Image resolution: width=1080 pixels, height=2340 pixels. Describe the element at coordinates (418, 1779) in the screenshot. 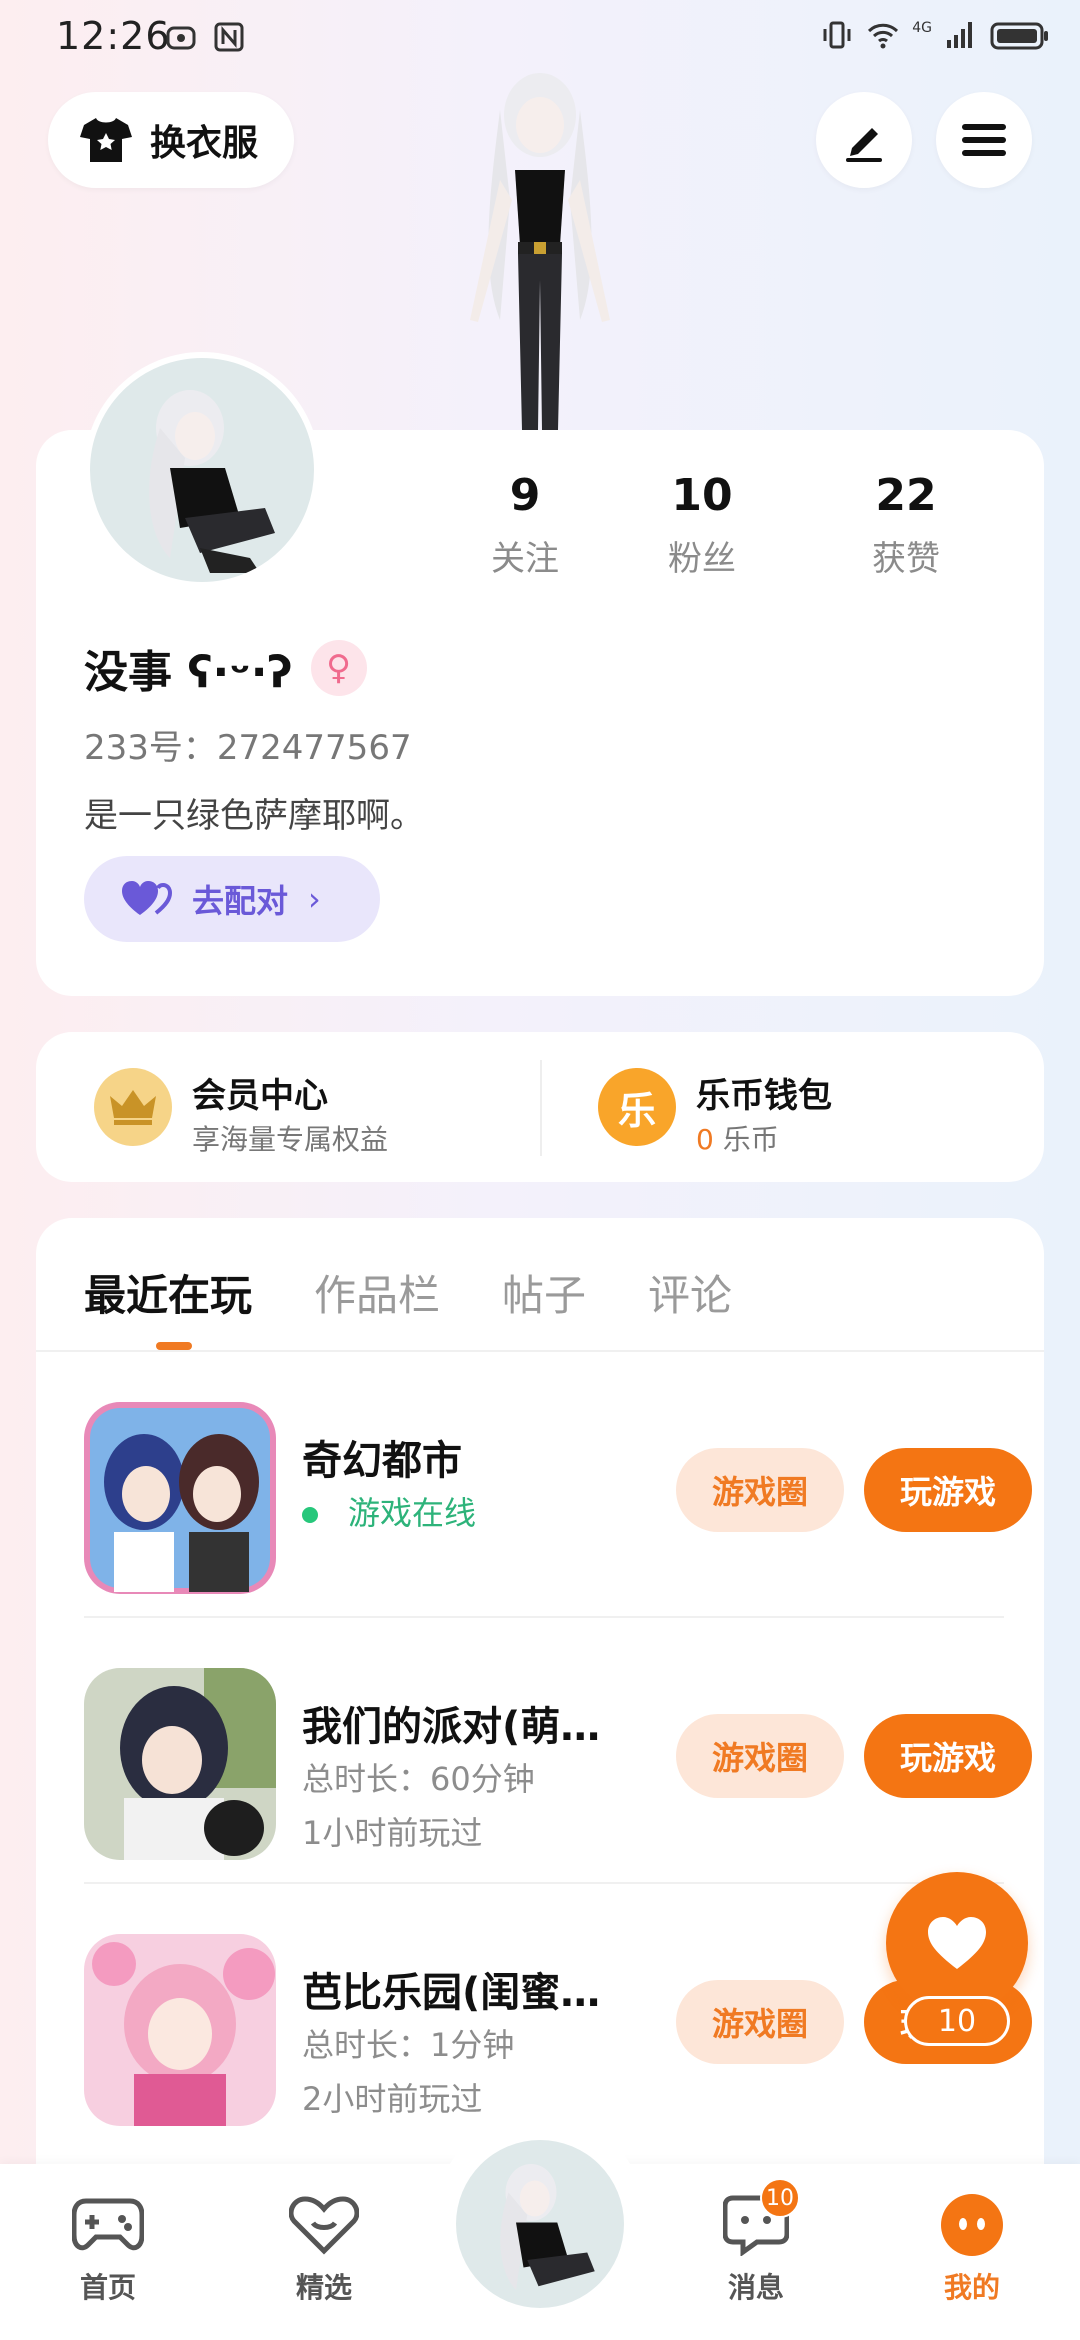

I see `game-duration: 总时长：60分钟` at that location.